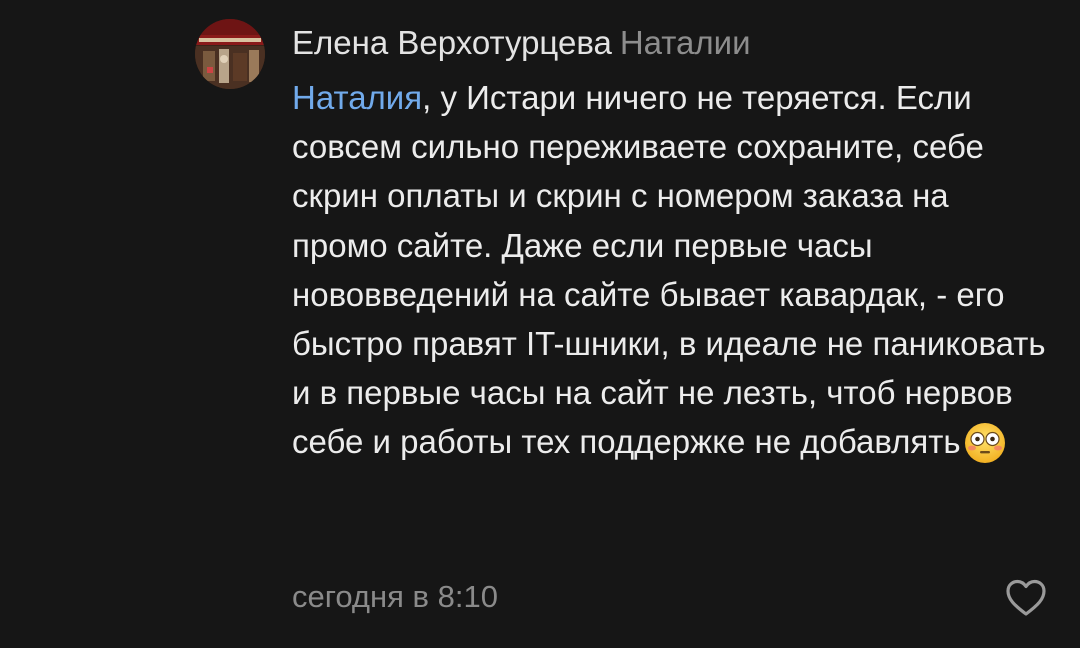  I want to click on like-button, so click(1026, 598).